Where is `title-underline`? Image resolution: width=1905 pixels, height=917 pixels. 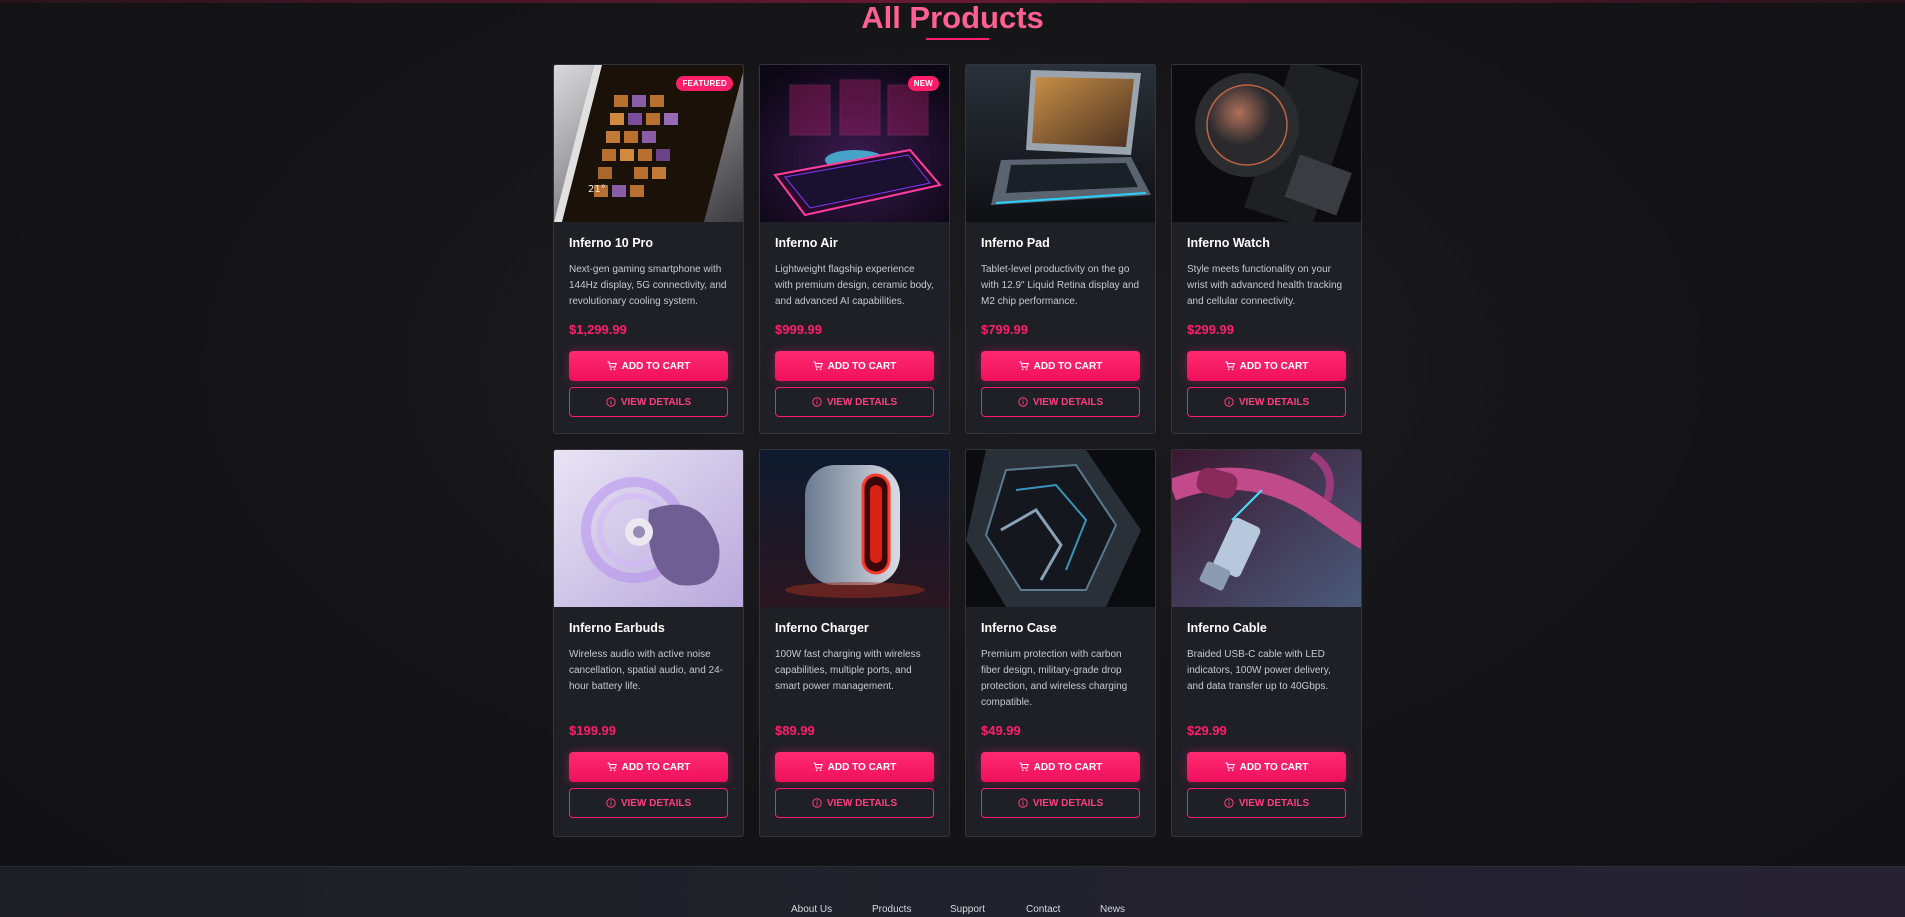
title-underline is located at coordinates (957, 39).